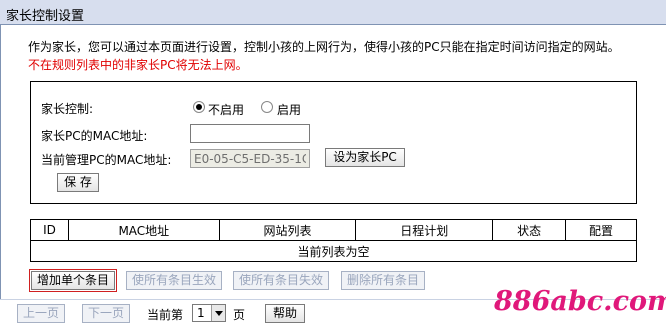  I want to click on title-bar: 家长控制设置, so click(333, 12).